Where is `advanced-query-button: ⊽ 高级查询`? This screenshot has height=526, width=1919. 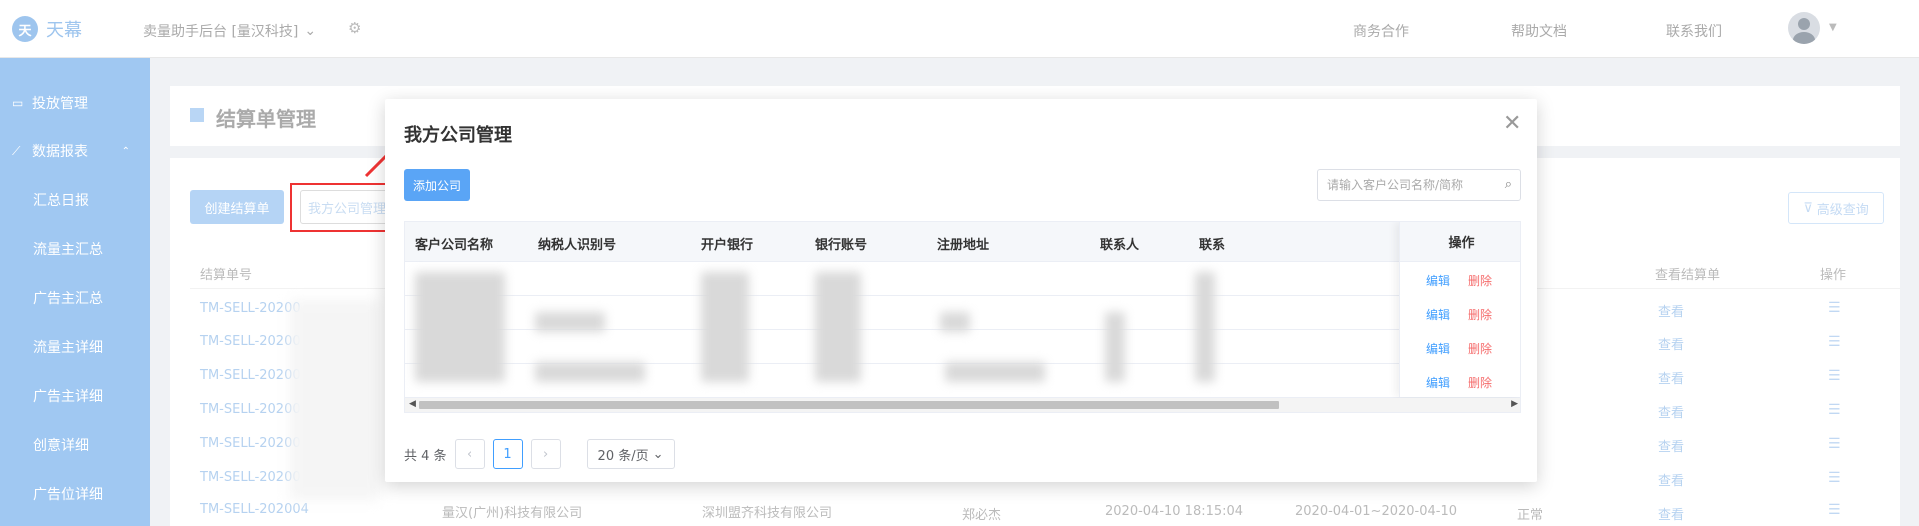 advanced-query-button: ⊽ 高级查询 is located at coordinates (1836, 208).